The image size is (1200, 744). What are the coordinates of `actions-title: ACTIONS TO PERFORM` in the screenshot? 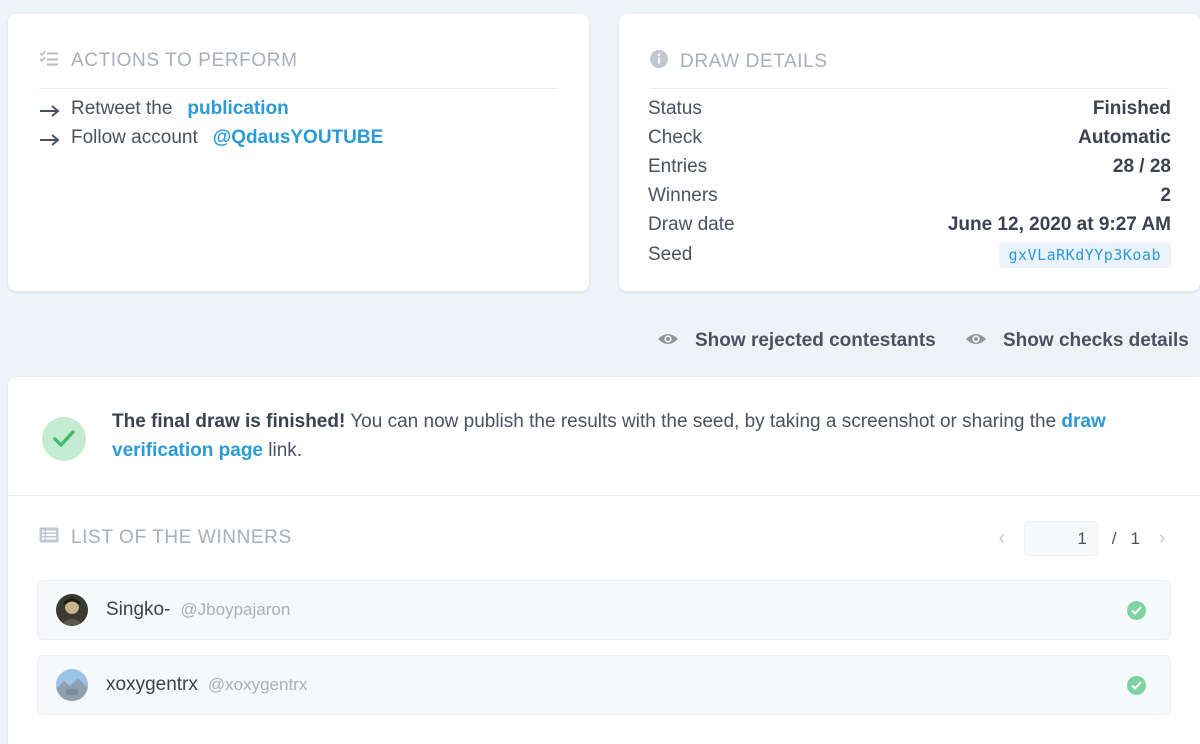 It's located at (168, 61).